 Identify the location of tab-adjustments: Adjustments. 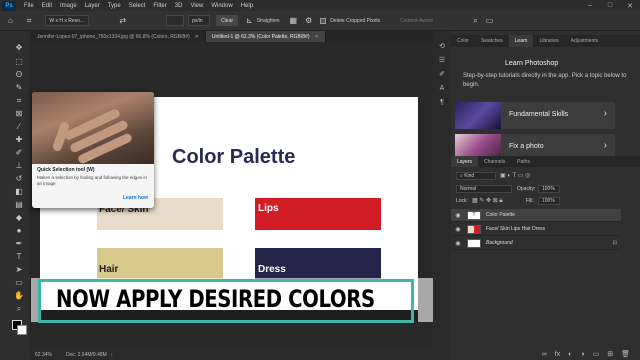
(585, 41).